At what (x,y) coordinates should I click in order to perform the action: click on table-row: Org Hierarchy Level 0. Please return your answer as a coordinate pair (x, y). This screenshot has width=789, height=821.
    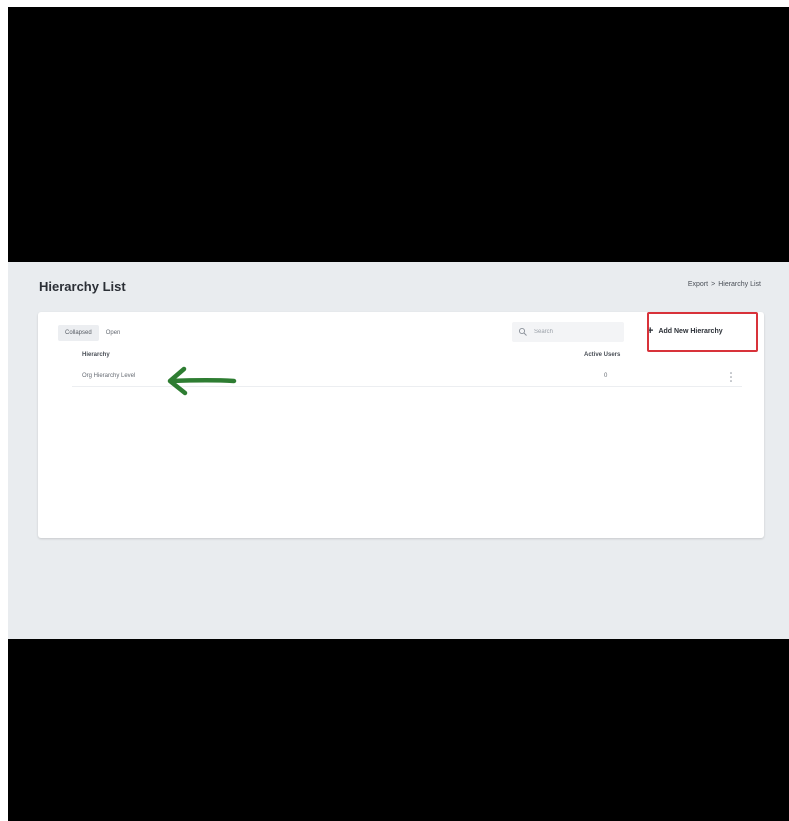
    Looking at the image, I should click on (407, 377).